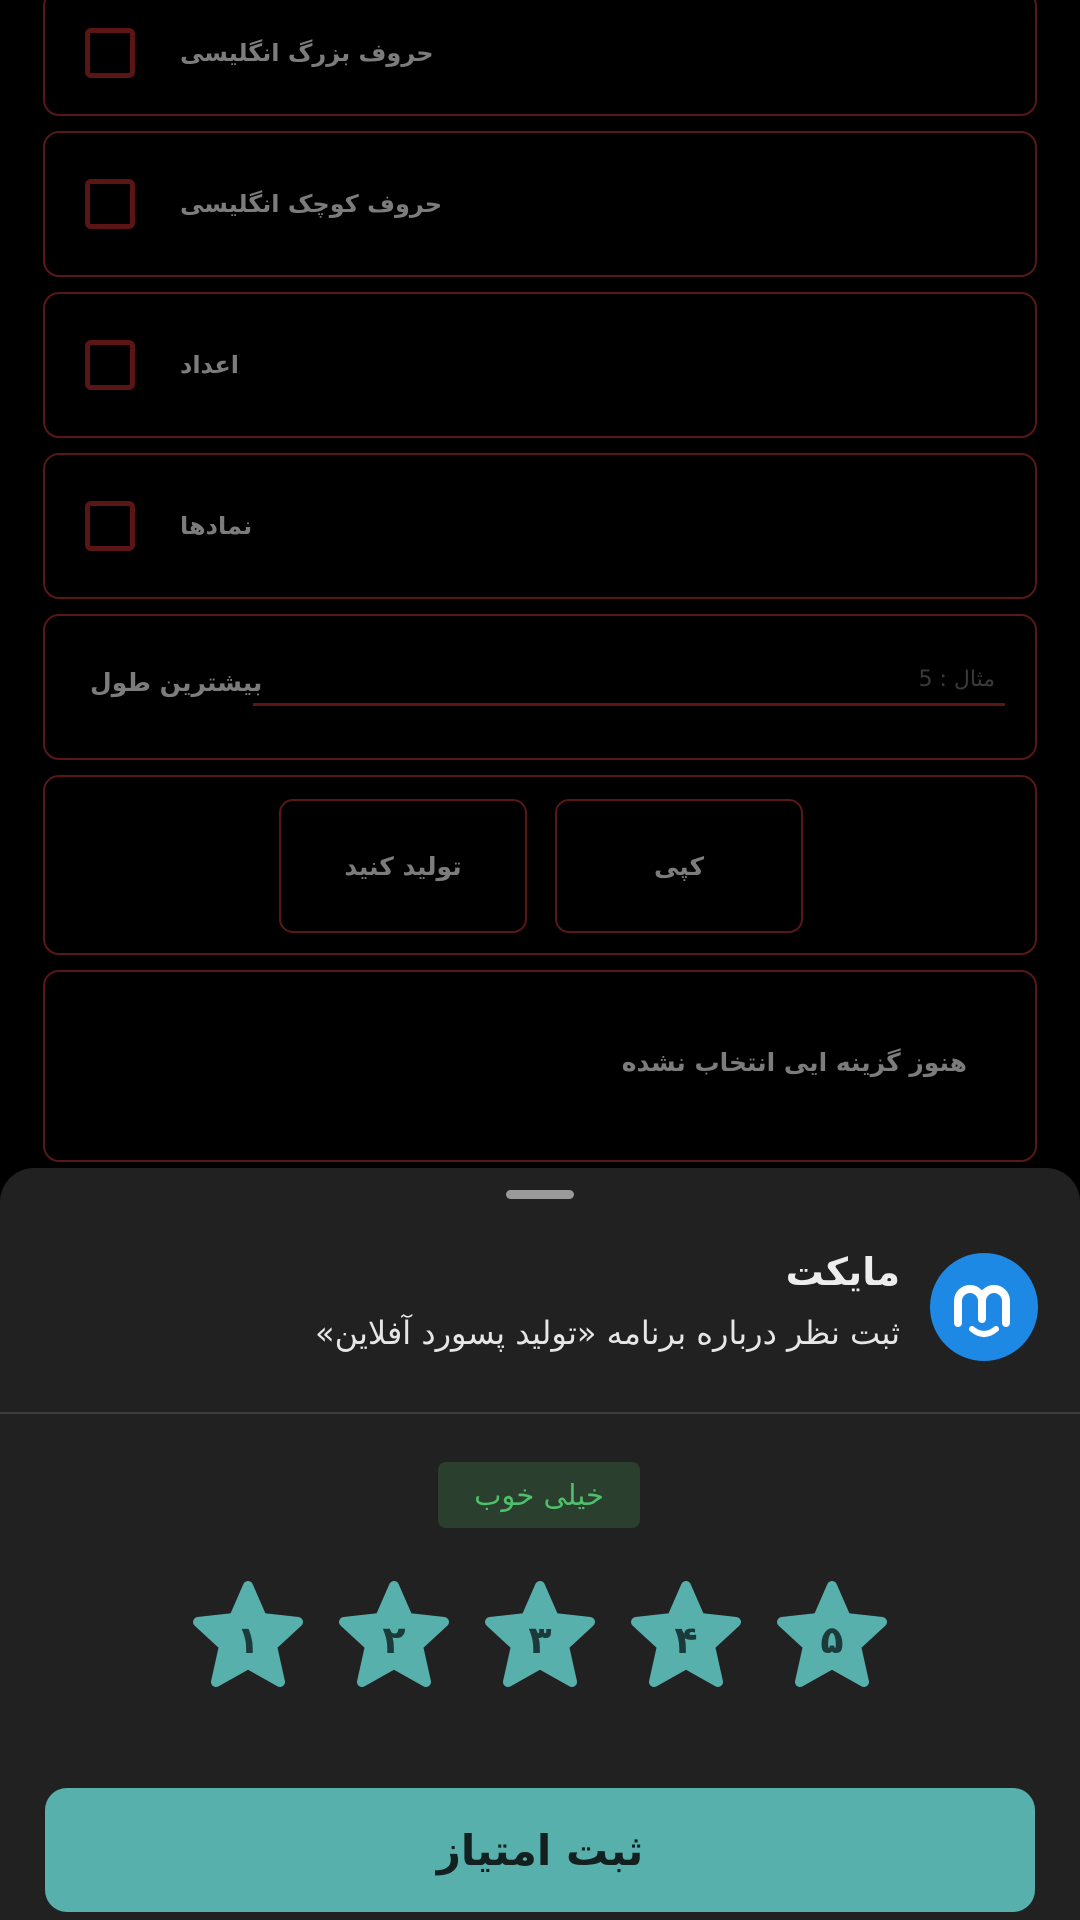 The height and width of the screenshot is (1920, 1080). Describe the element at coordinates (216, 526) in the screenshot. I see `symbols-label: نمادها` at that location.